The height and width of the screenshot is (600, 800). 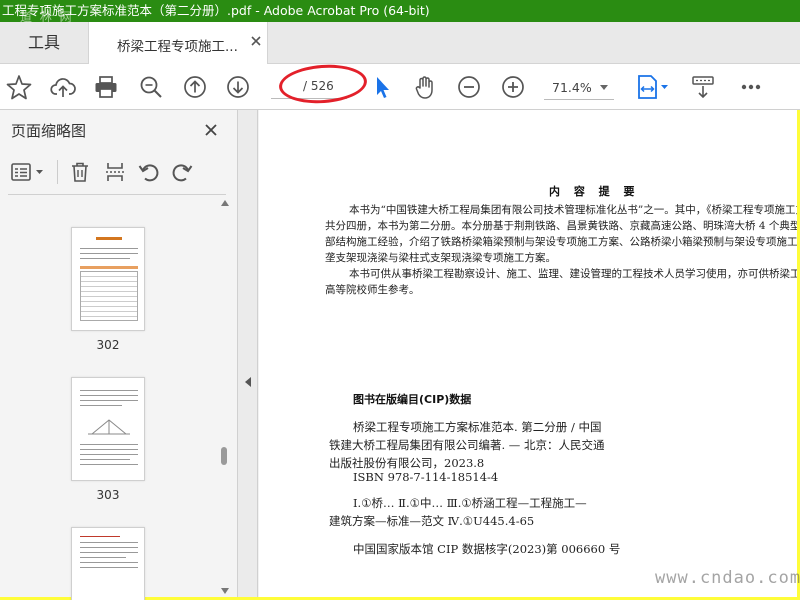 I want to click on print-icon, so click(x=106, y=87).